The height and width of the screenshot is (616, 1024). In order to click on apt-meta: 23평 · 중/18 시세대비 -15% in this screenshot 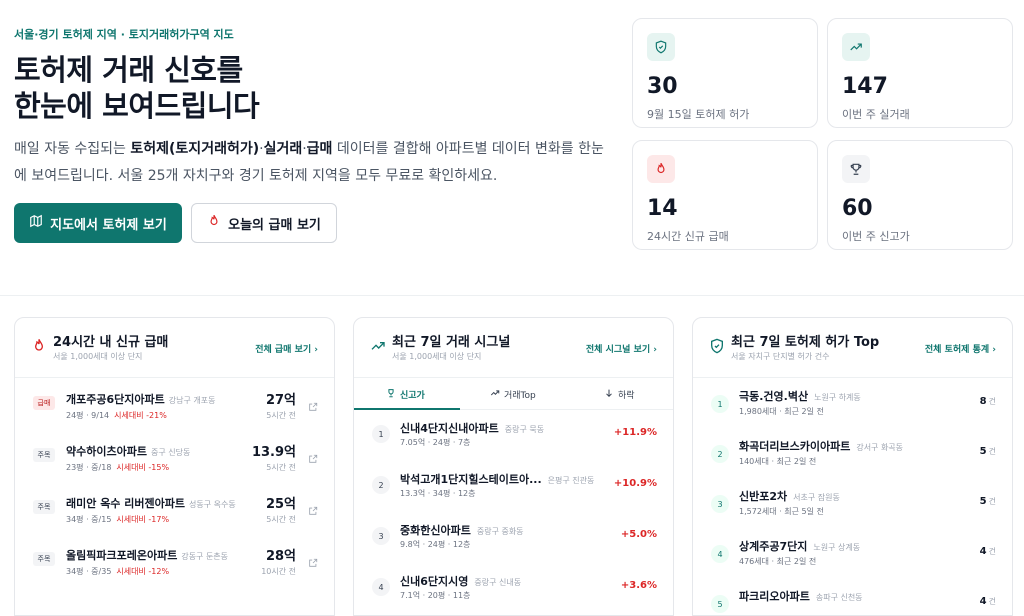, I will do `click(117, 467)`.